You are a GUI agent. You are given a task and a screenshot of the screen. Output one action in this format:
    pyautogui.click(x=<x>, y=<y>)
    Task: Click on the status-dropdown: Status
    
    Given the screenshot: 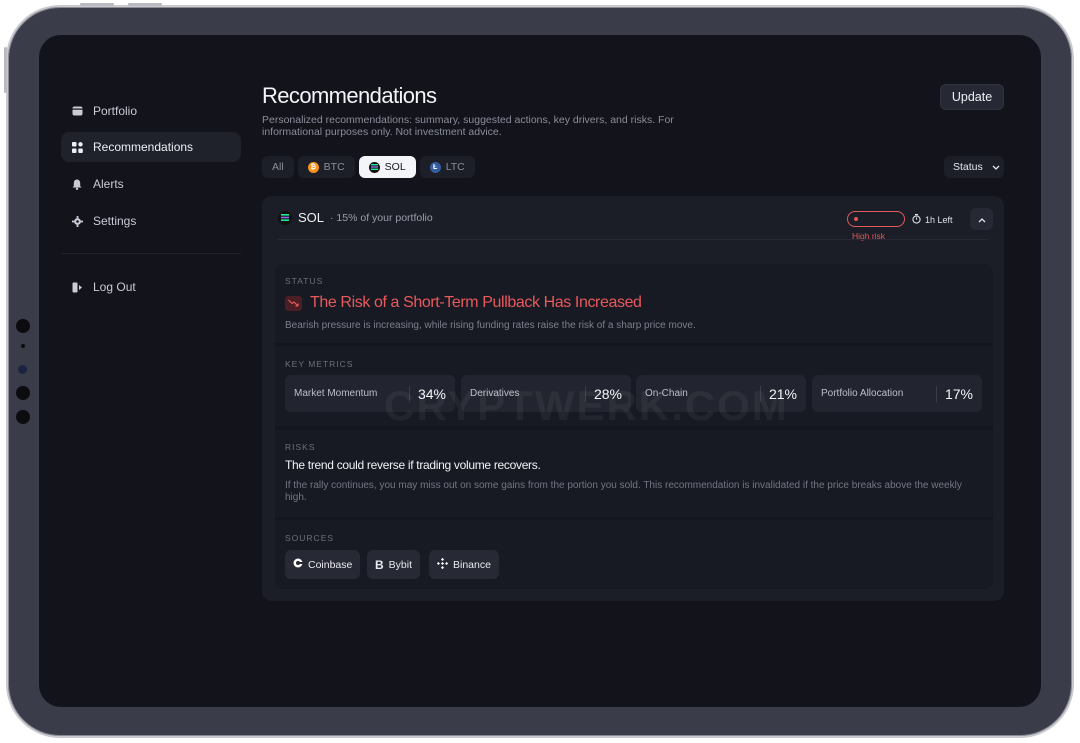 What is the action you would take?
    pyautogui.click(x=974, y=167)
    